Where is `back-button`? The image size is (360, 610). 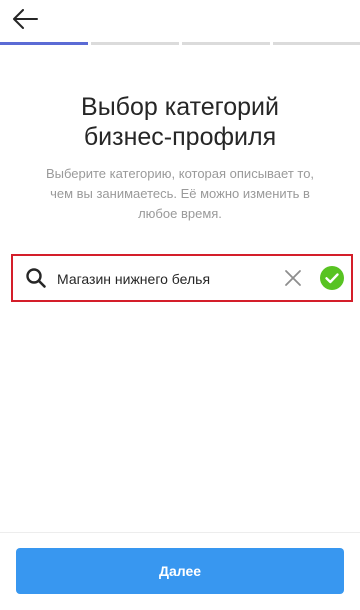
back-button is located at coordinates (25, 19).